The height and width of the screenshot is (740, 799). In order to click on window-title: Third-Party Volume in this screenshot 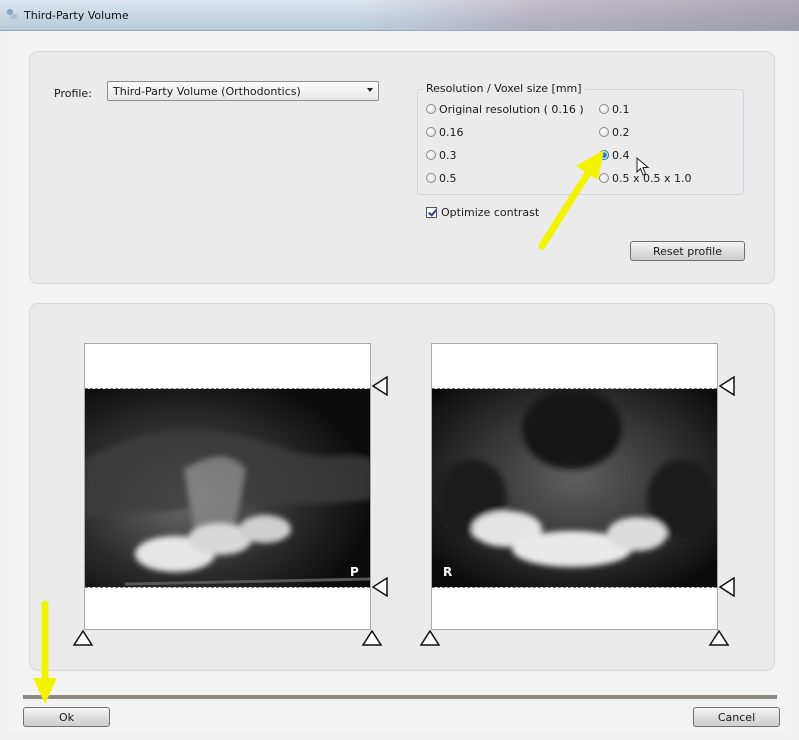, I will do `click(76, 15)`.